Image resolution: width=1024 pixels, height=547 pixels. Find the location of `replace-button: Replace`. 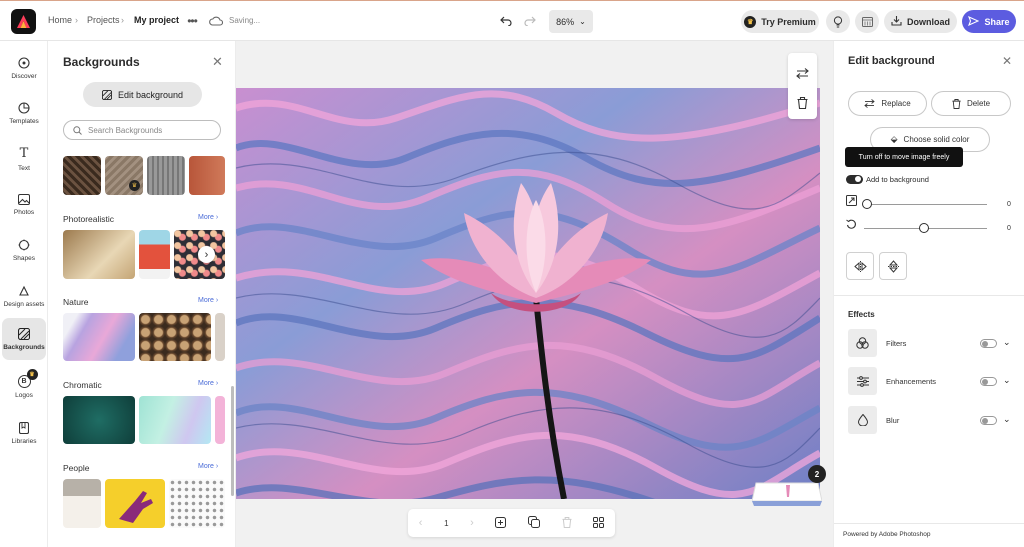

replace-button: Replace is located at coordinates (887, 103).